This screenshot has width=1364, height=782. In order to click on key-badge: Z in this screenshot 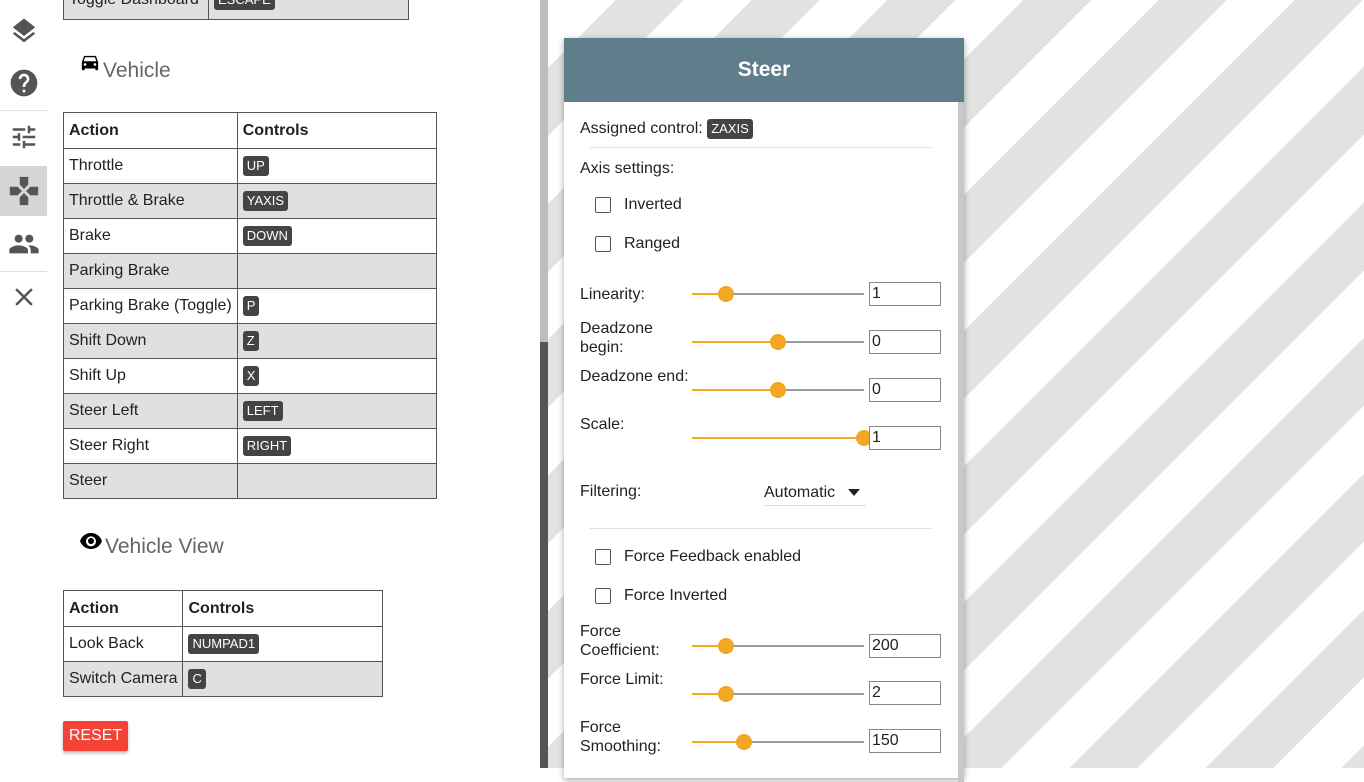, I will do `click(250, 341)`.